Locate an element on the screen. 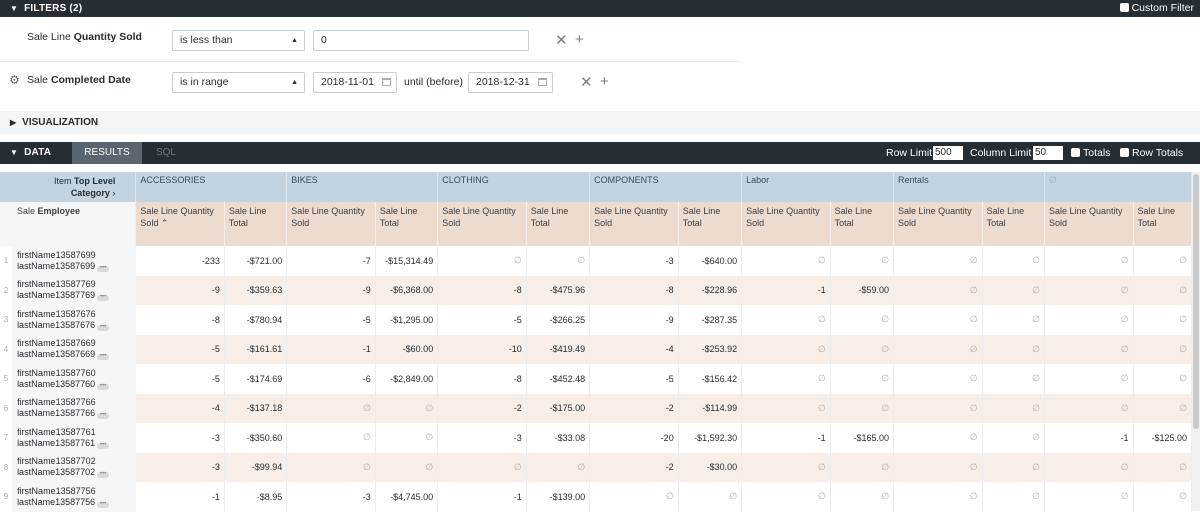 The image size is (1200, 512). quantity-cell: -20 is located at coordinates (634, 438).